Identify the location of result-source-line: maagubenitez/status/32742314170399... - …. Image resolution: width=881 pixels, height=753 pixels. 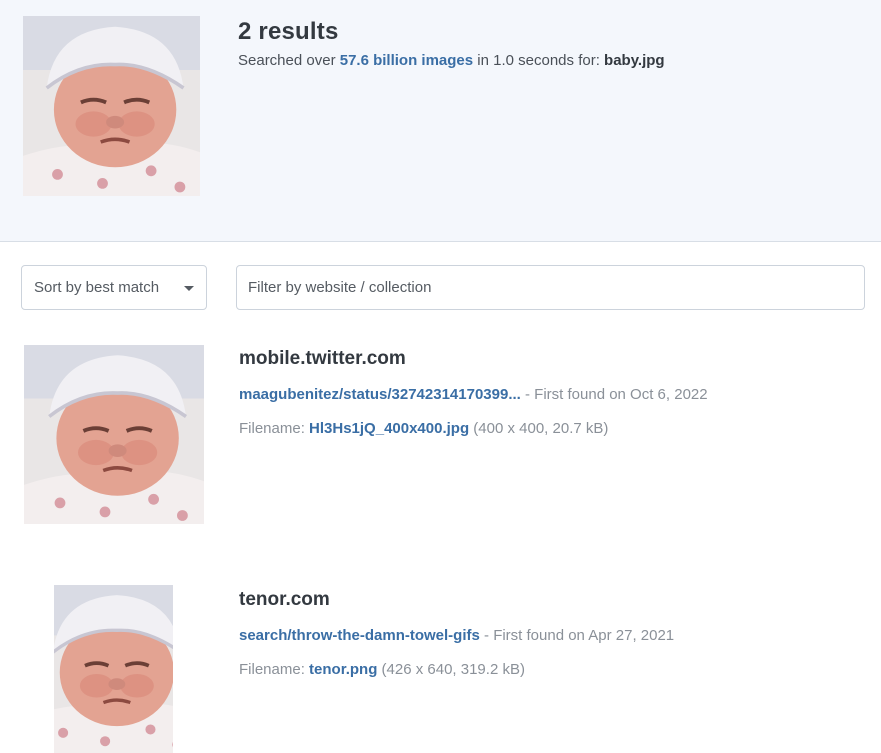
(473, 394).